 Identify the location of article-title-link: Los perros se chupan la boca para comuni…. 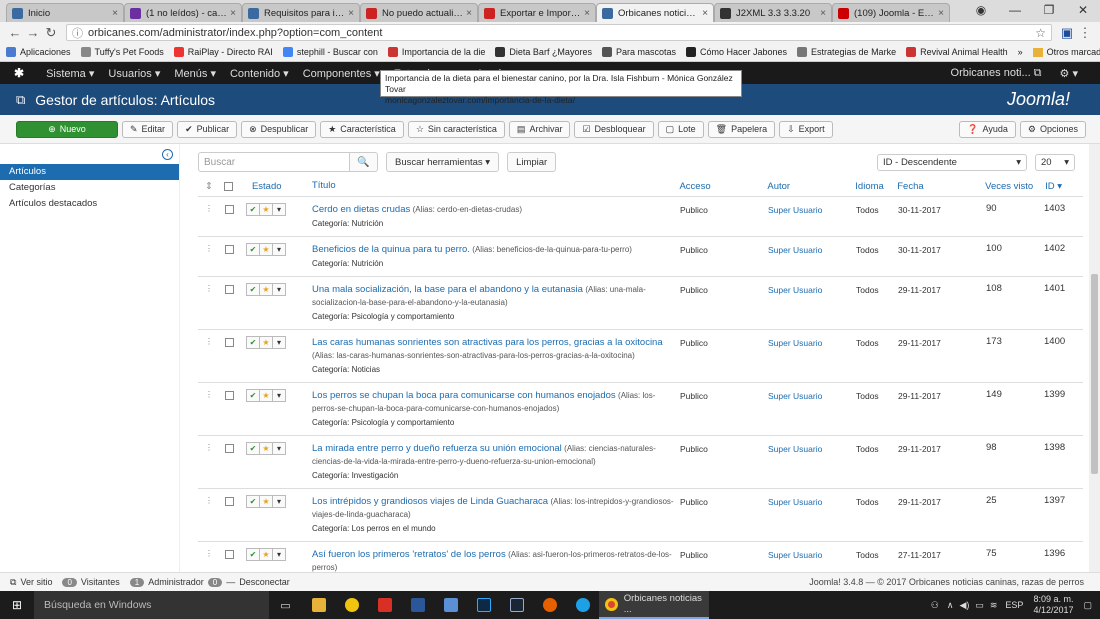
(464, 395).